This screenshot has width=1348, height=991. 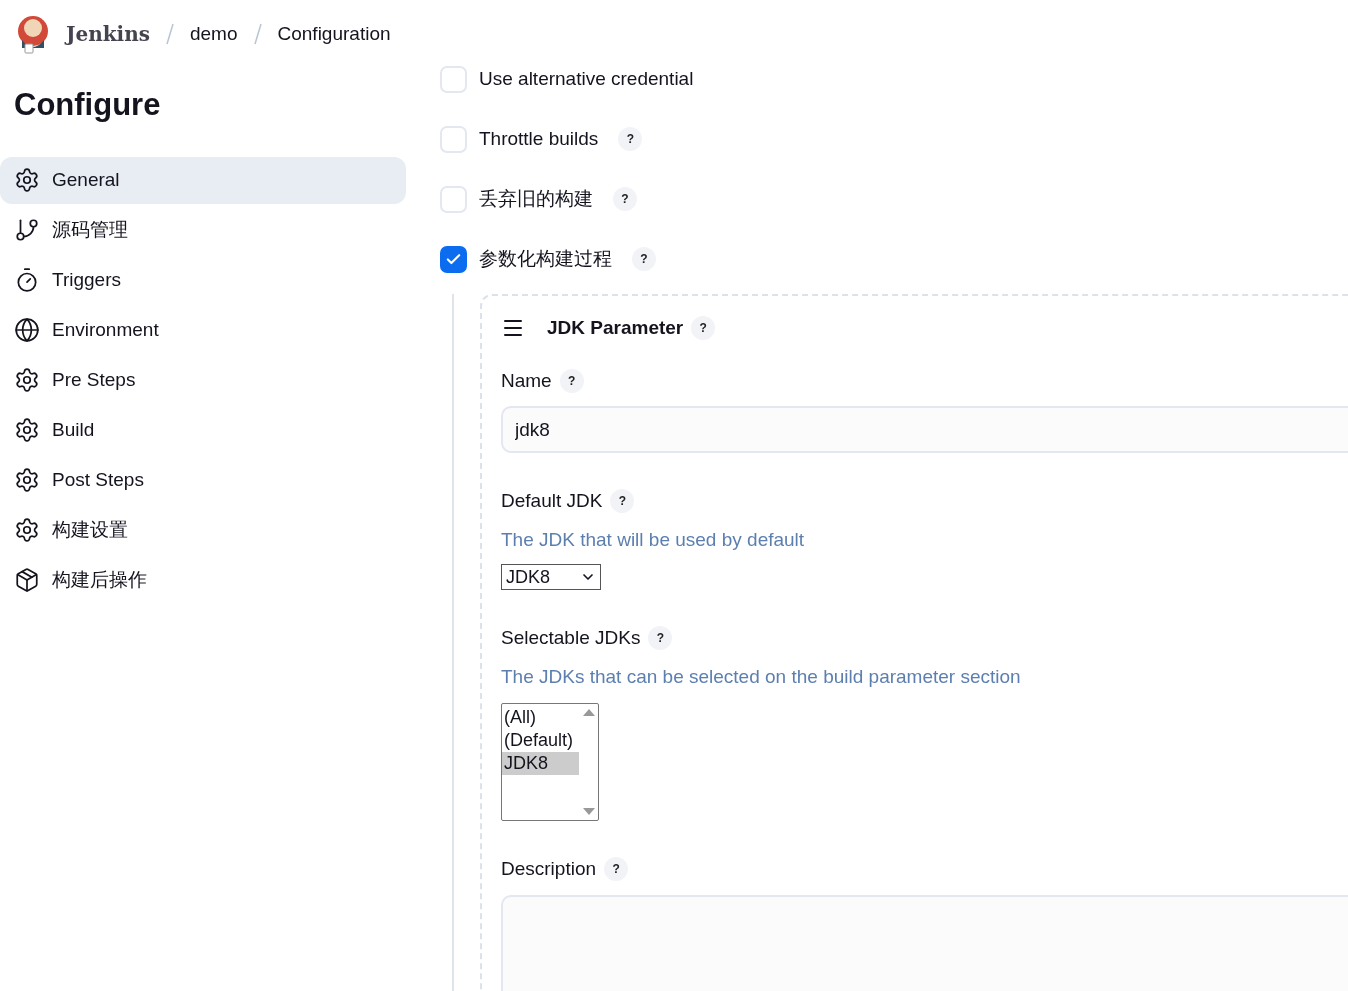 I want to click on checkbox-label: 参数化构建过程, so click(x=545, y=258).